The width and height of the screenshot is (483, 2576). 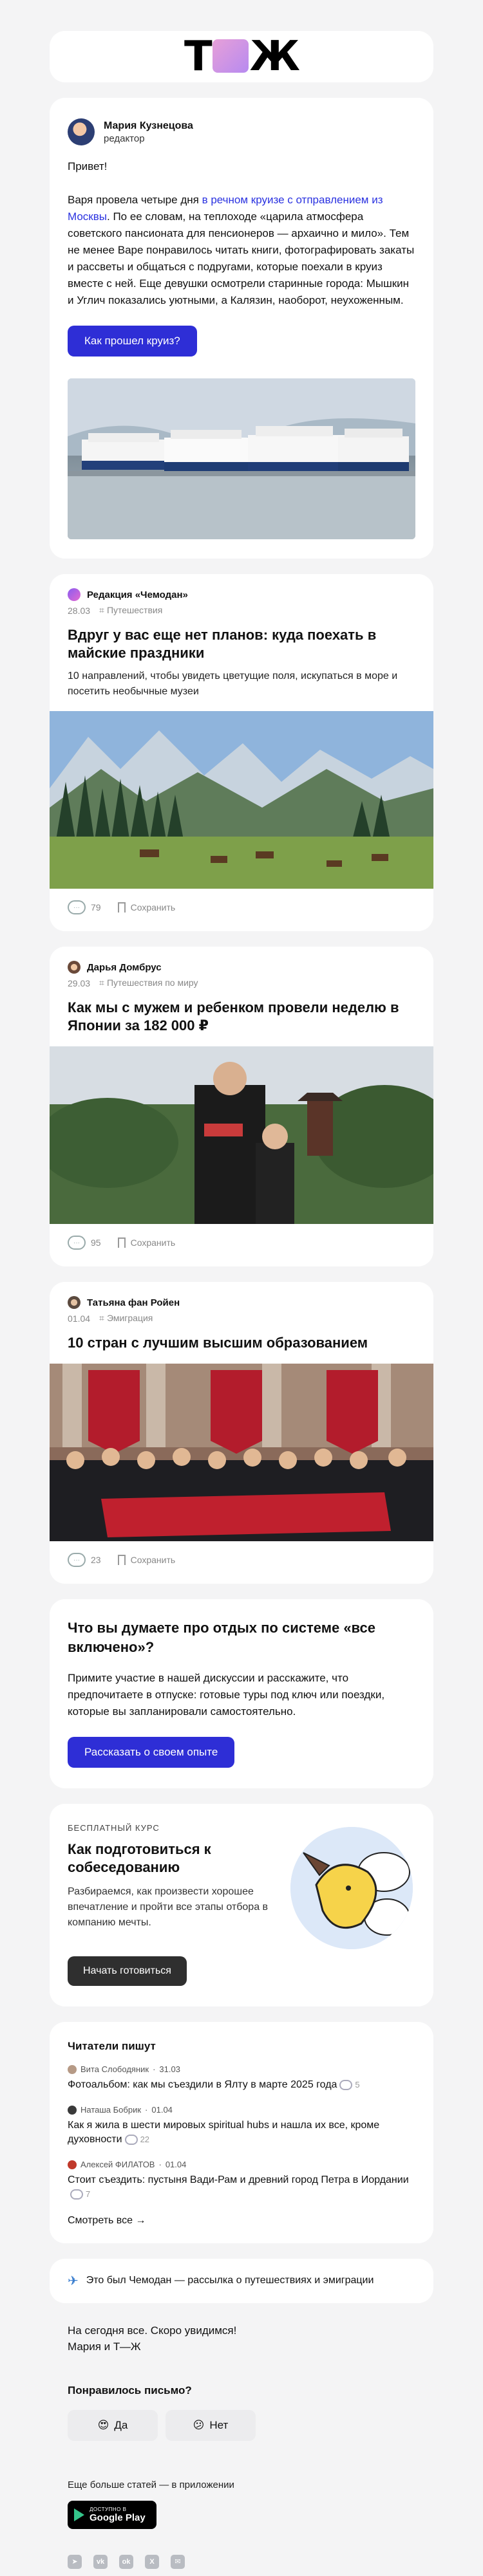 What do you see at coordinates (132, 341) in the screenshot?
I see `cruise-button: Как прошел круиз?` at bounding box center [132, 341].